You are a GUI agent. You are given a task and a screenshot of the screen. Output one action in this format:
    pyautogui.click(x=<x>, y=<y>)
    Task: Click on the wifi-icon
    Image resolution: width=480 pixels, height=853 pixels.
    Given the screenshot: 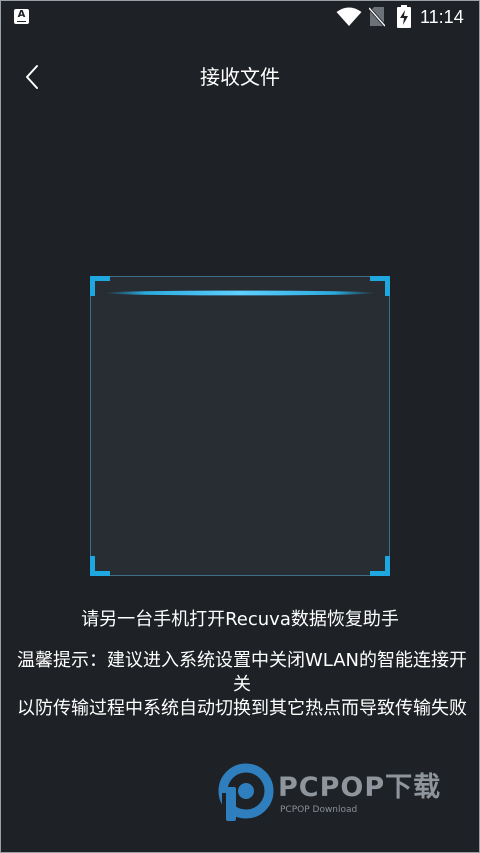 What is the action you would take?
    pyautogui.click(x=349, y=16)
    